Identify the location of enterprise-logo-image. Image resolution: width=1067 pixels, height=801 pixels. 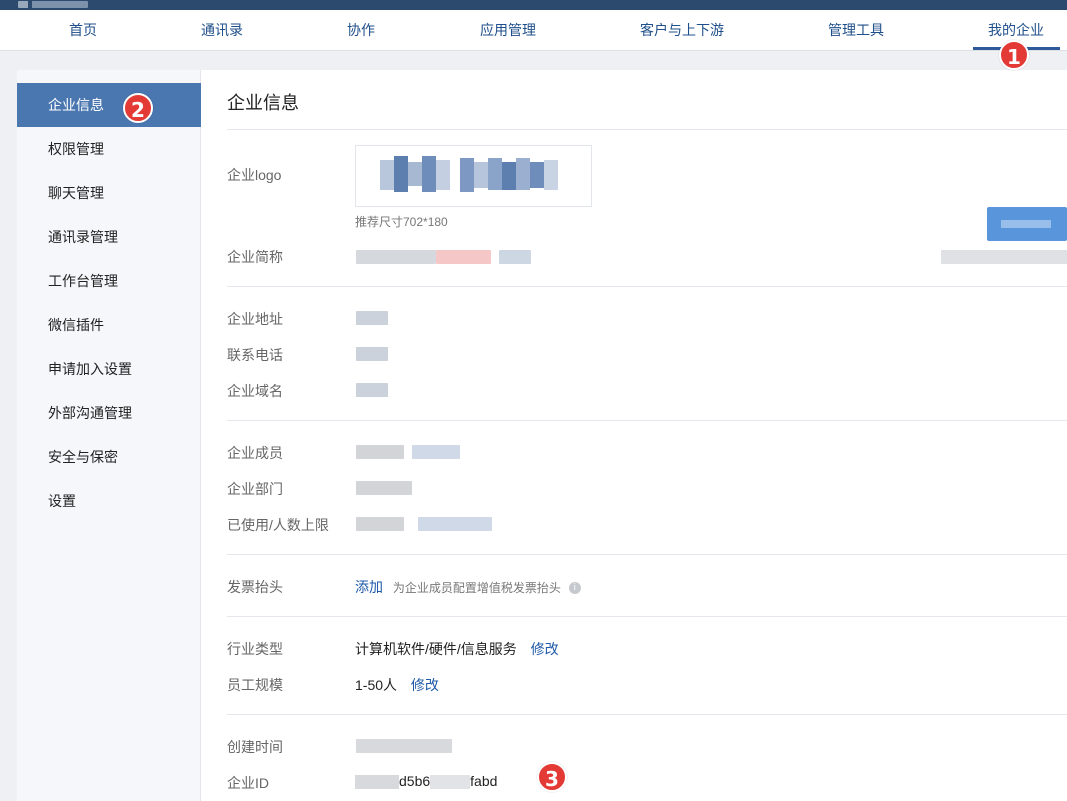
(473, 176).